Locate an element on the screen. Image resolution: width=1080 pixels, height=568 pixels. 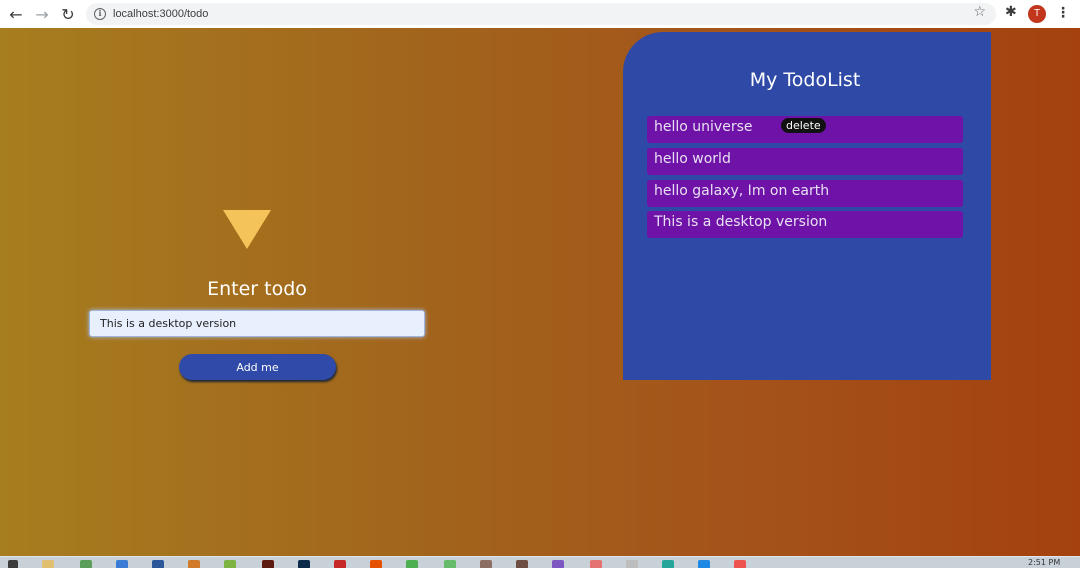
todo-item: hello universe delete is located at coordinates (805, 129).